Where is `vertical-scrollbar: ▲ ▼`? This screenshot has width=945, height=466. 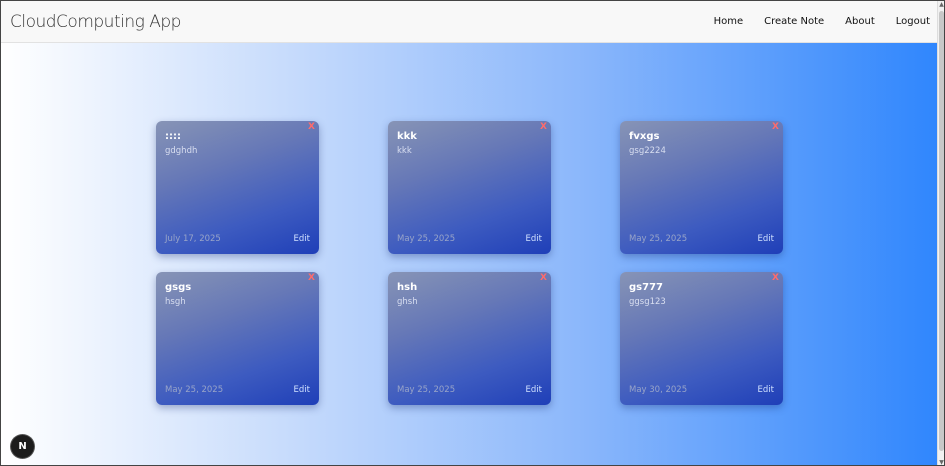
vertical-scrollbar: ▲ ▼ is located at coordinates (940, 233).